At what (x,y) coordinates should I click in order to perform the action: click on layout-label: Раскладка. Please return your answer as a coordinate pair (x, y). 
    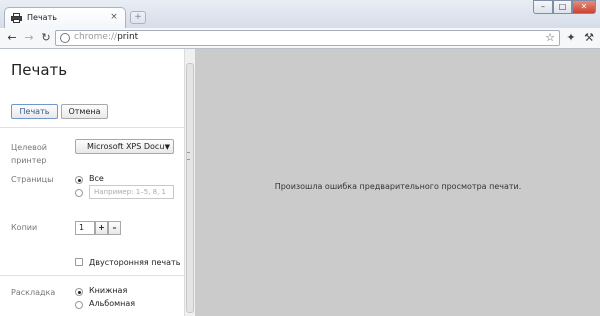
    Looking at the image, I should click on (33, 292).